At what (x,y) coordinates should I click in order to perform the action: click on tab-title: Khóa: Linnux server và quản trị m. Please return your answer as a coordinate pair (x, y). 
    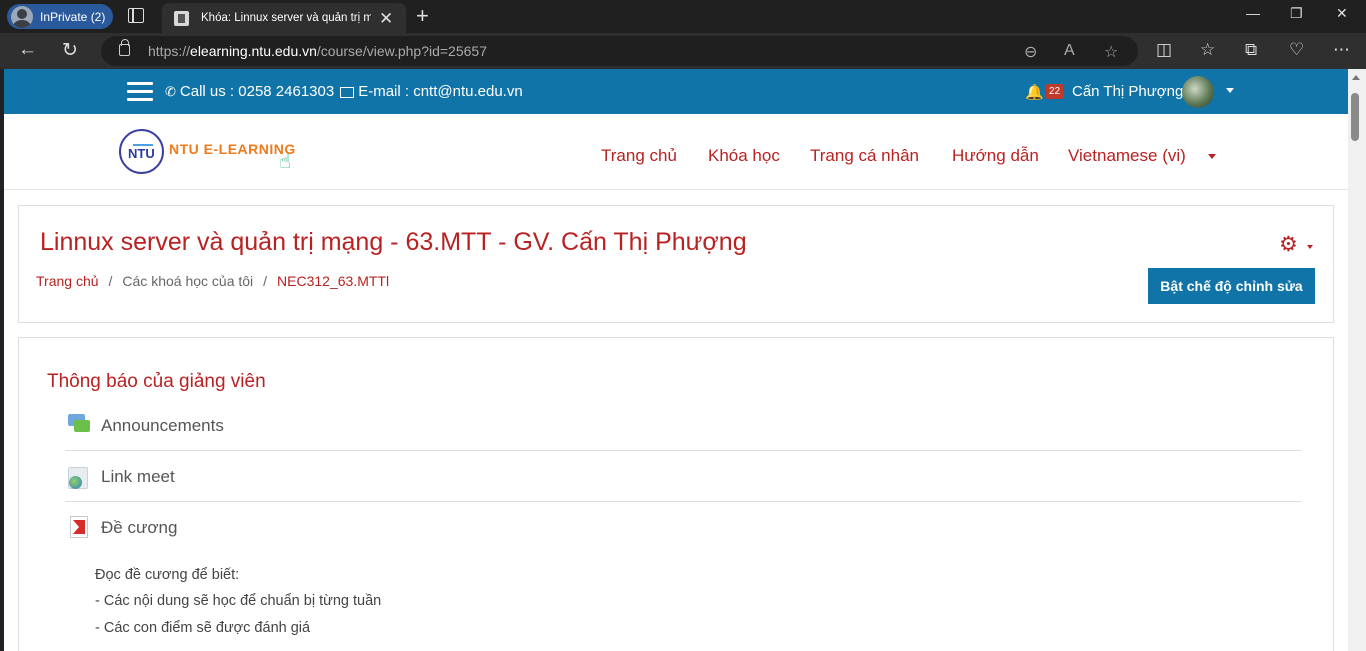
    Looking at the image, I should click on (286, 18).